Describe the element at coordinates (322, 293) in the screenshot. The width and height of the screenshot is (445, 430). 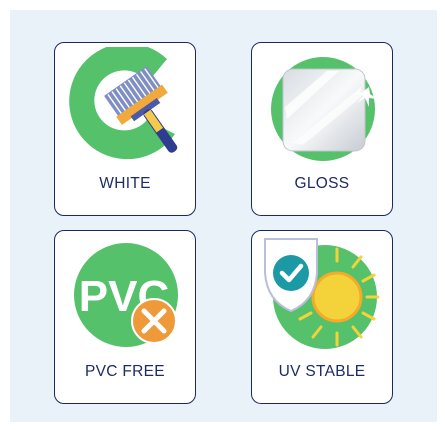
I see `uv-stable-sun-icon` at that location.